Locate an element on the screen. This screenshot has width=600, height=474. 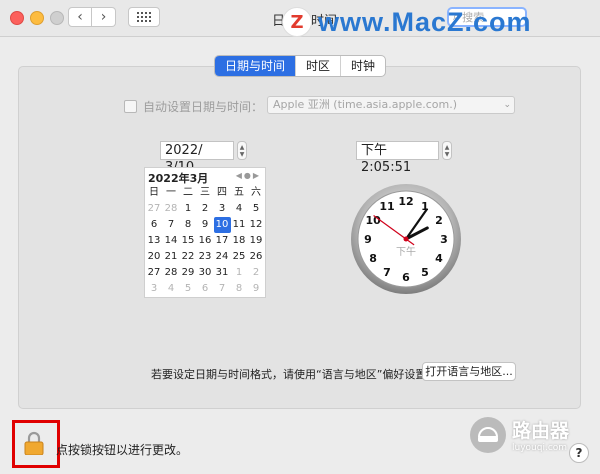
back-button: ‹ is located at coordinates (80, 17).